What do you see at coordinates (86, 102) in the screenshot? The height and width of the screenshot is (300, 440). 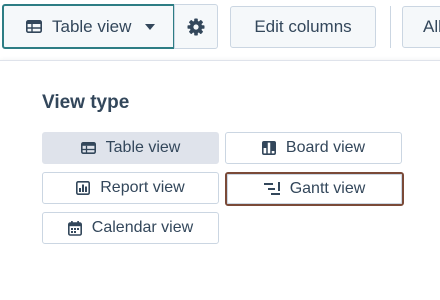 I see `view-type-heading: View type` at bounding box center [86, 102].